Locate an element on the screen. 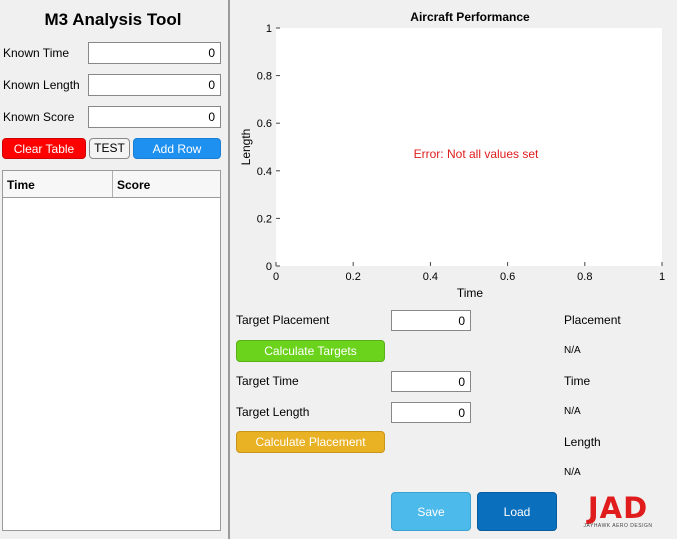 The width and height of the screenshot is (677, 539). time-result-value: N/A is located at coordinates (572, 411).